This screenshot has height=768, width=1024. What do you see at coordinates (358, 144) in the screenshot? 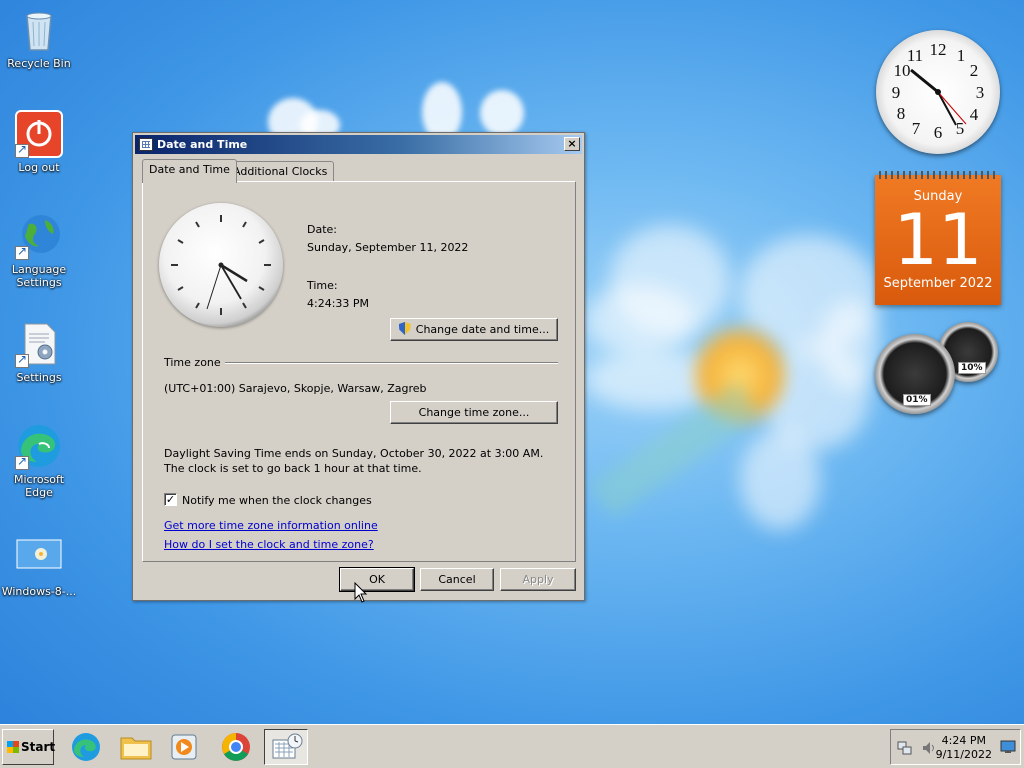
I see `title-bar: Date and Time ×` at bounding box center [358, 144].